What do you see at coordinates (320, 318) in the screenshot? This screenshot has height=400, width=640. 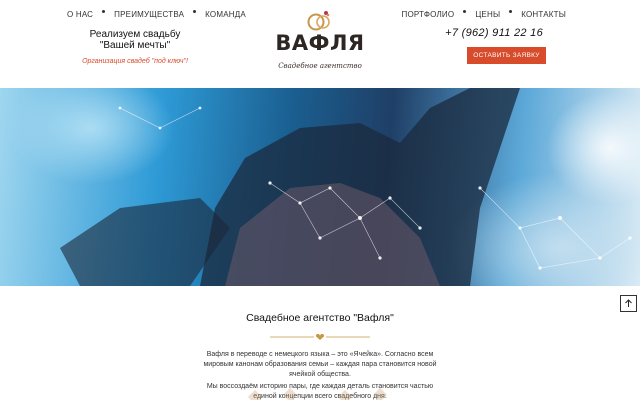 I see `section-title: Свадебное агентство "Вафля"` at bounding box center [320, 318].